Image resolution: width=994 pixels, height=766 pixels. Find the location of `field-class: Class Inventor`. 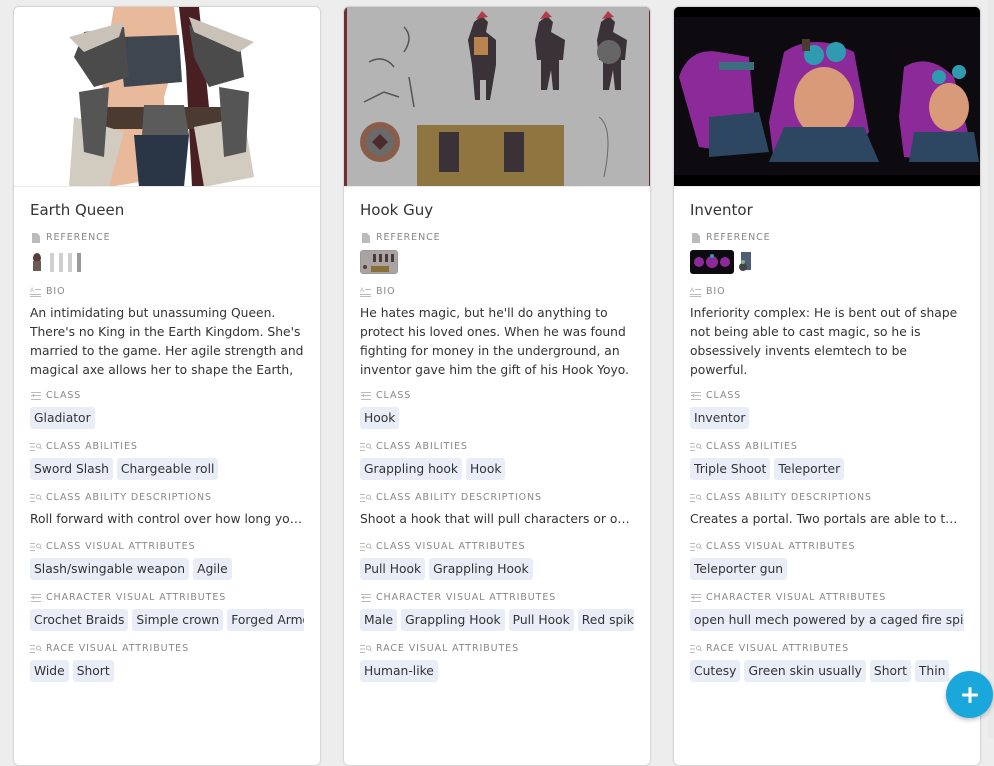

field-class: Class Inventor is located at coordinates (827, 409).